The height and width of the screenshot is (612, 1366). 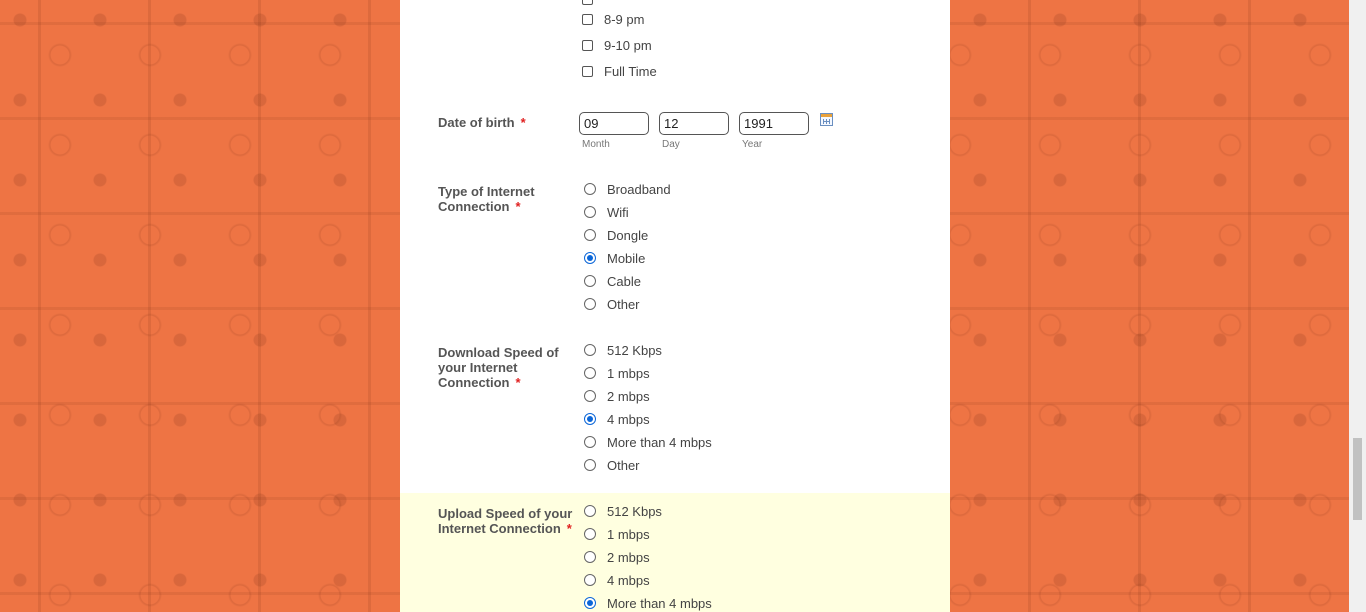 I want to click on dob-label: Date of birth *, so click(x=508, y=122).